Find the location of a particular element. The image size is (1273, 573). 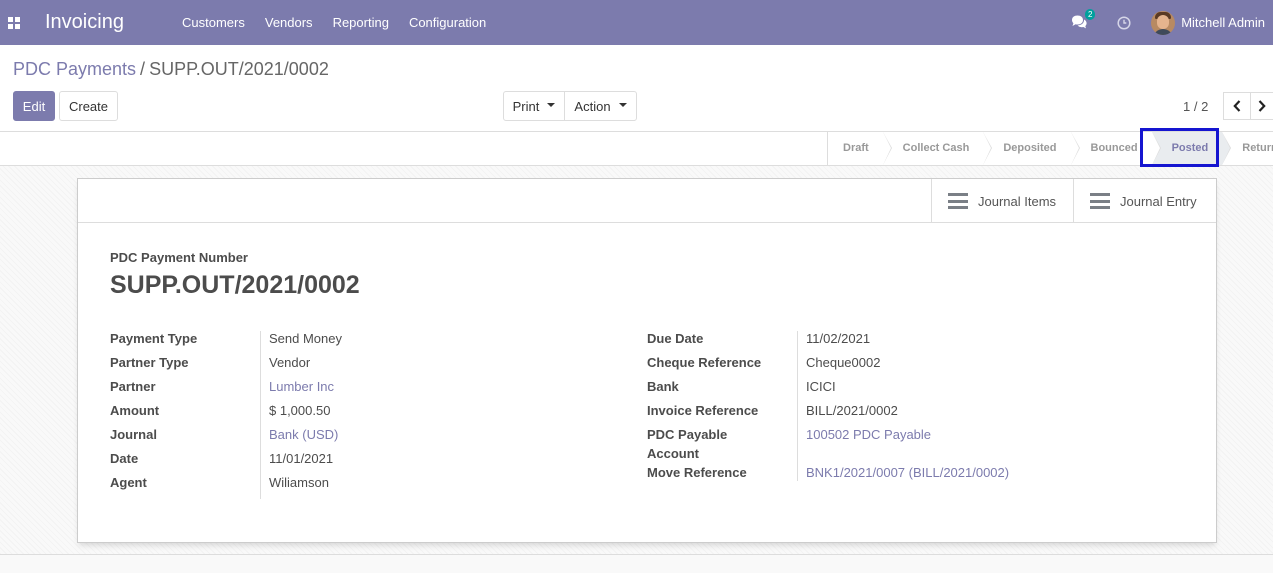

menu-item-configuration: Configuration is located at coordinates (447, 22).